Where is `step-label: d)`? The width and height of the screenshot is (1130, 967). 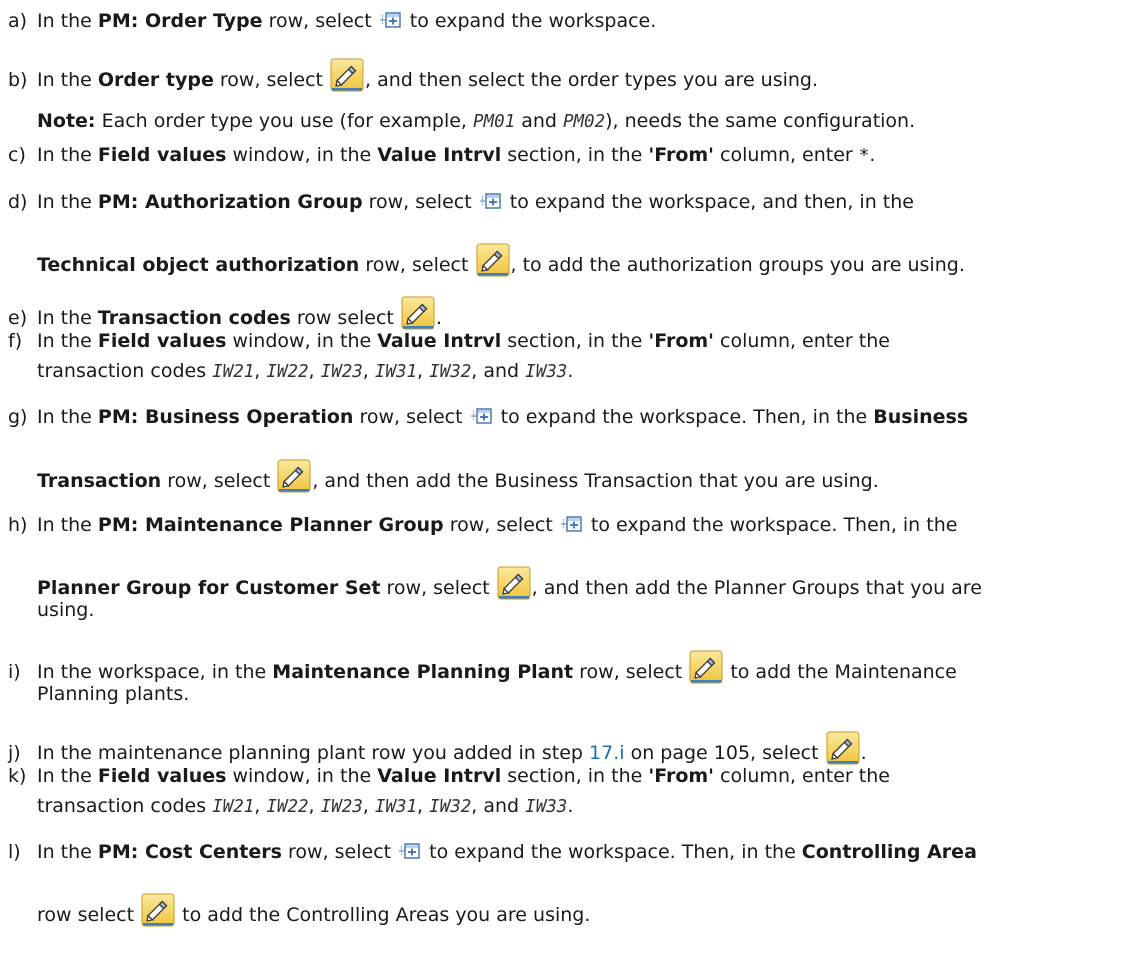 step-label: d) is located at coordinates (18, 202).